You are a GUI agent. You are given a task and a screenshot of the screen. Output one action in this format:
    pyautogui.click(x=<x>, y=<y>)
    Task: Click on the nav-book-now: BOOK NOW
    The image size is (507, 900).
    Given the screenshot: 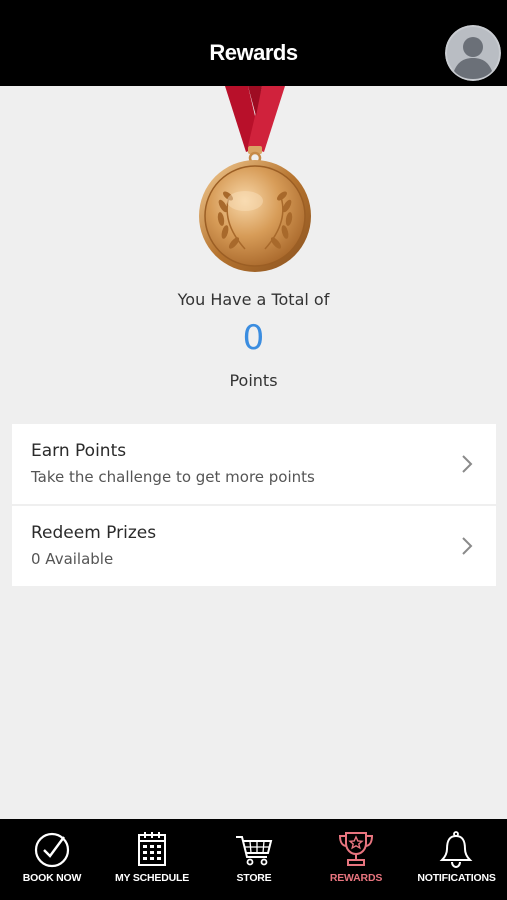 What is the action you would take?
    pyautogui.click(x=52, y=859)
    